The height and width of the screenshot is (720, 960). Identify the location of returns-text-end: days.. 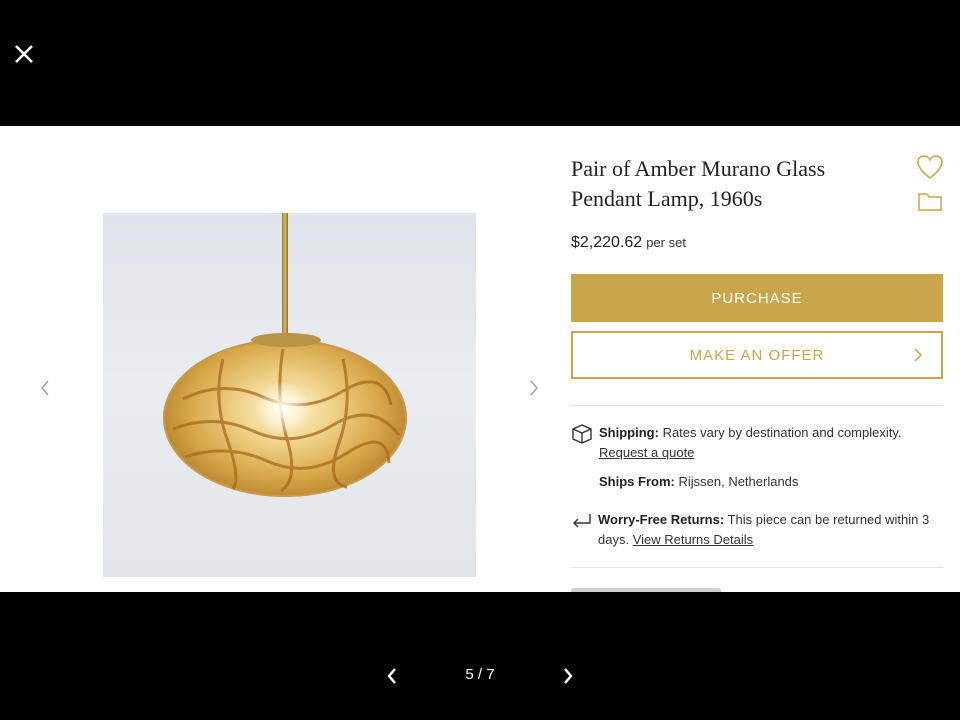
(614, 539).